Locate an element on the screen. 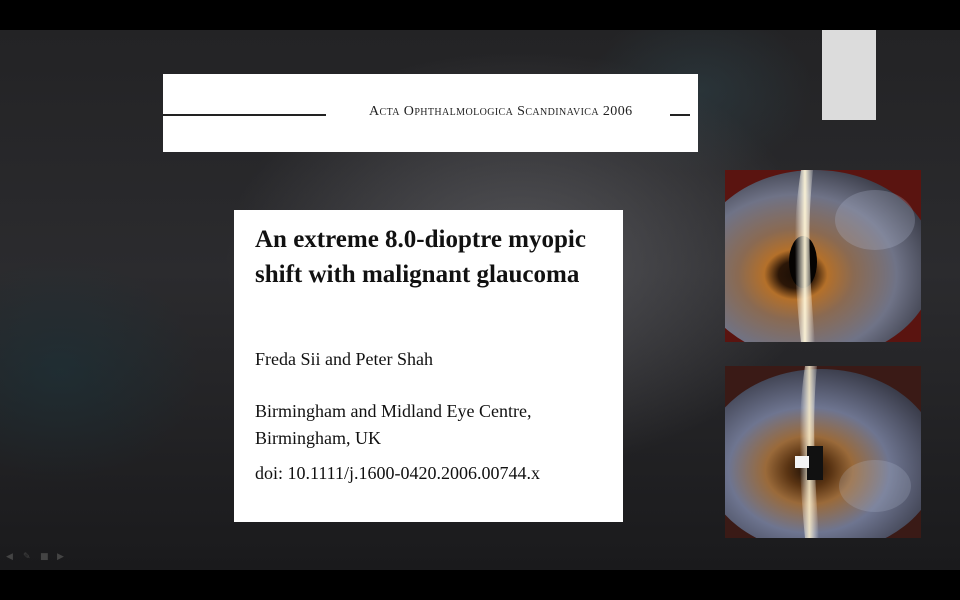 This screenshot has height=600, width=960. eye-photo-bottom is located at coordinates (823, 452).